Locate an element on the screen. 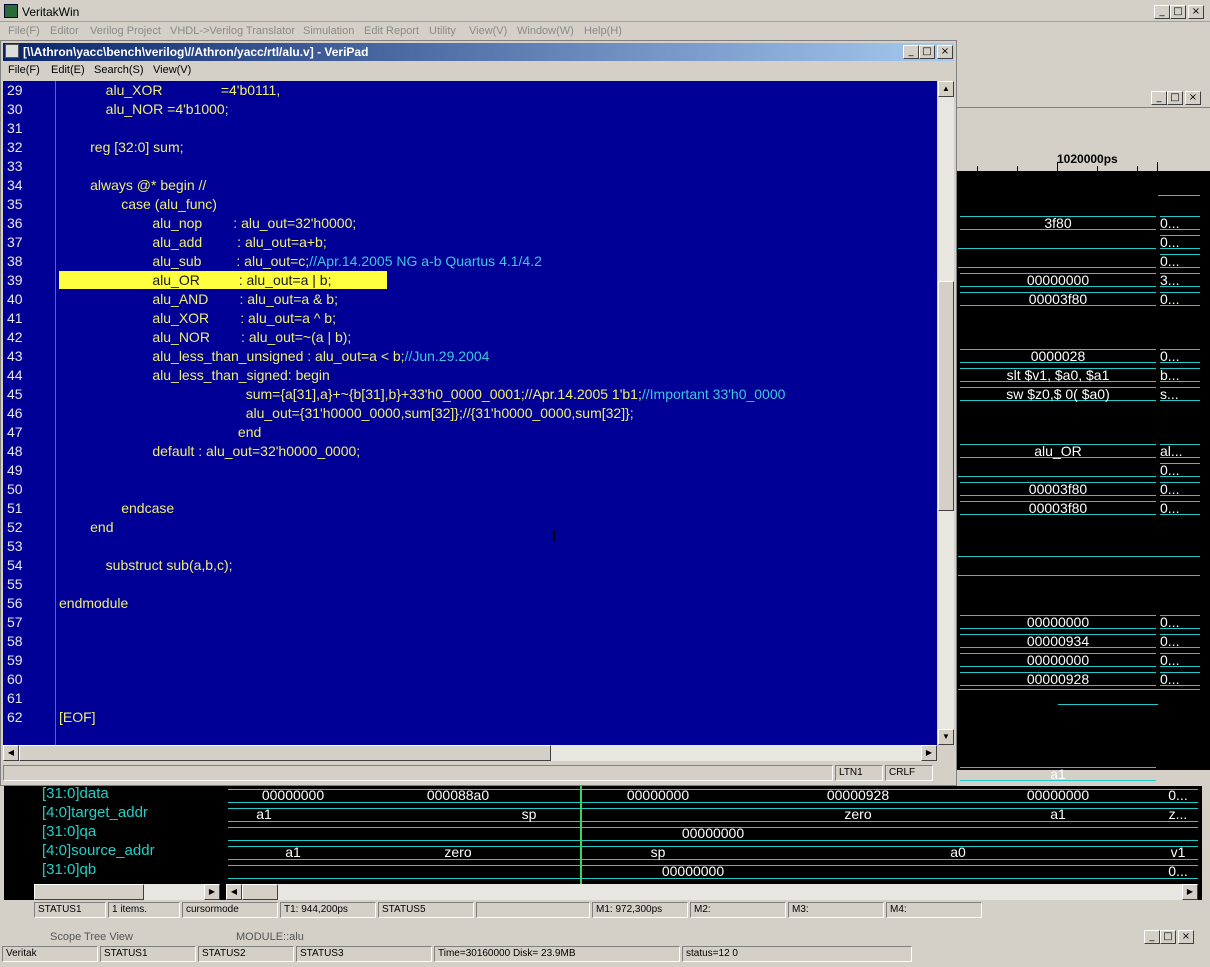 Image resolution: width=1210 pixels, height=967 pixels. wave-minimize-icon: _ is located at coordinates (1159, 98).